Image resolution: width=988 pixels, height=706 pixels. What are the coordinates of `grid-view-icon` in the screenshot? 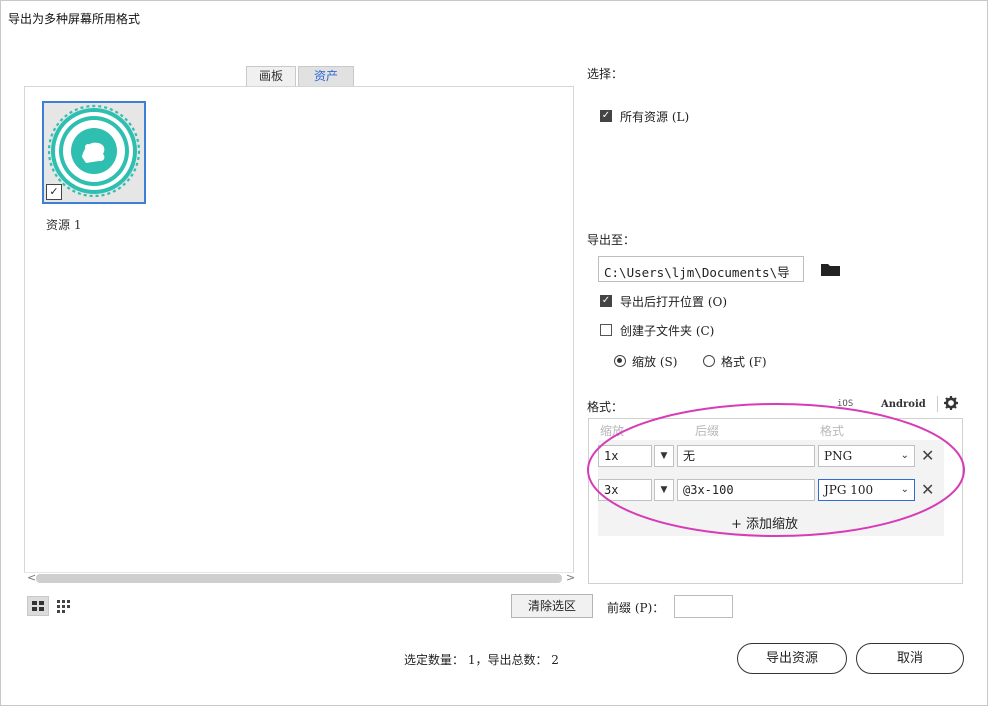 It's located at (38, 606).